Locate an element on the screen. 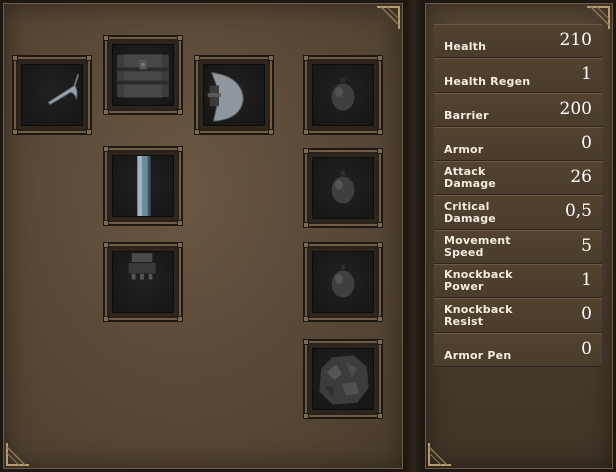 Image resolution: width=616 pixels, height=472 pixels. stat-row-health-regen: Health Regen 1 is located at coordinates (518, 75).